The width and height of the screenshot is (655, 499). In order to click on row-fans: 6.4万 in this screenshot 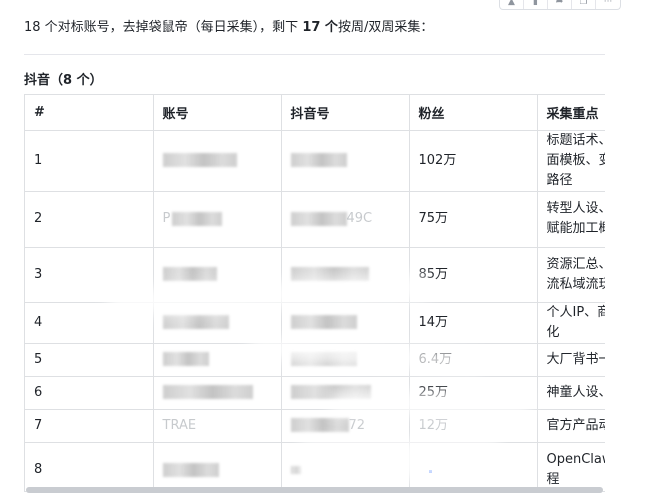, I will do `click(473, 360)`.